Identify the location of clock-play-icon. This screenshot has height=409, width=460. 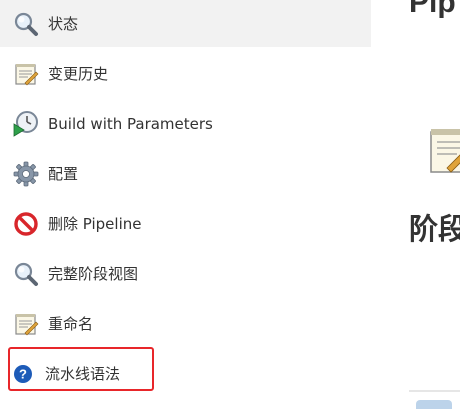
(26, 124).